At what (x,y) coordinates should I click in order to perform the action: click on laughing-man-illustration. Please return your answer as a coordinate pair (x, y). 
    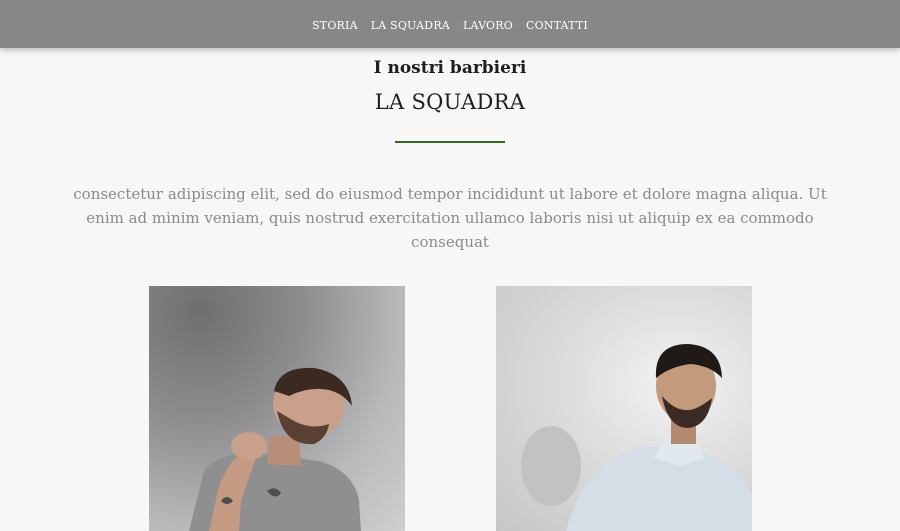
    Looking at the image, I should click on (275, 449).